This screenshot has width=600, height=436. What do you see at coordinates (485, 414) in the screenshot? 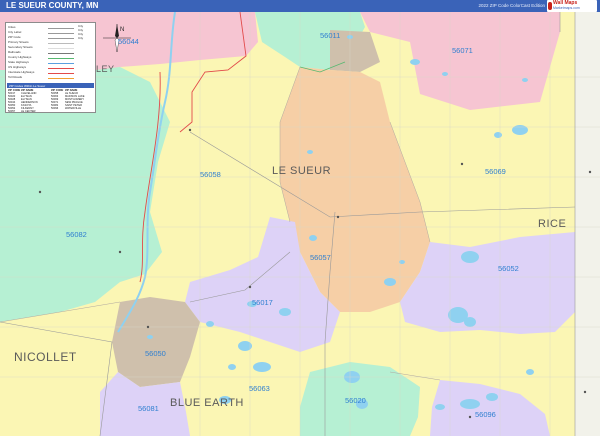
I see `zip-label-56096: 56096` at bounding box center [485, 414].